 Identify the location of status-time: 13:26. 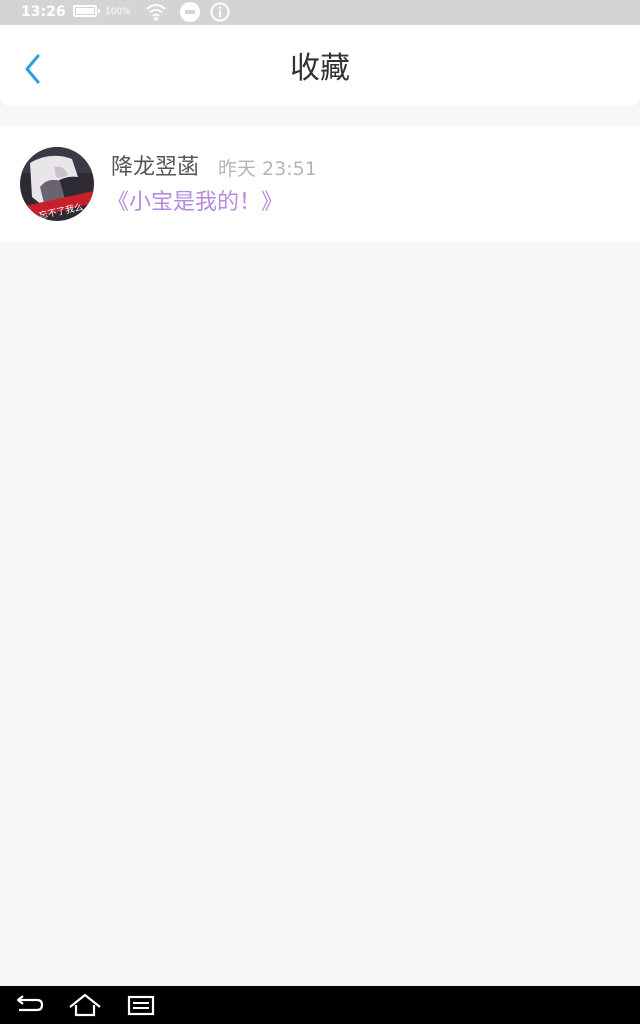
(43, 12).